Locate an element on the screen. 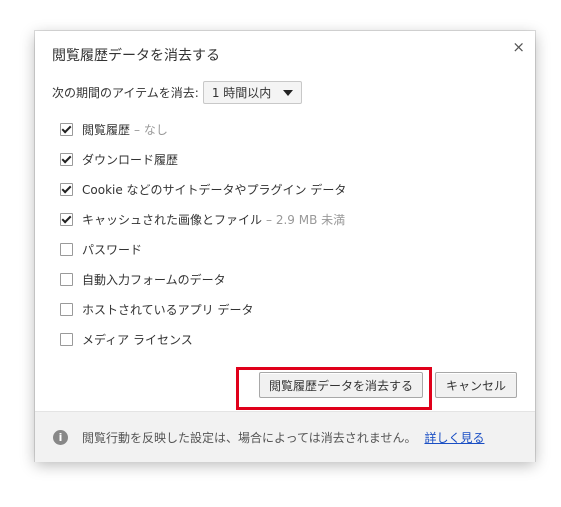  checkbox-cache is located at coordinates (66, 219).